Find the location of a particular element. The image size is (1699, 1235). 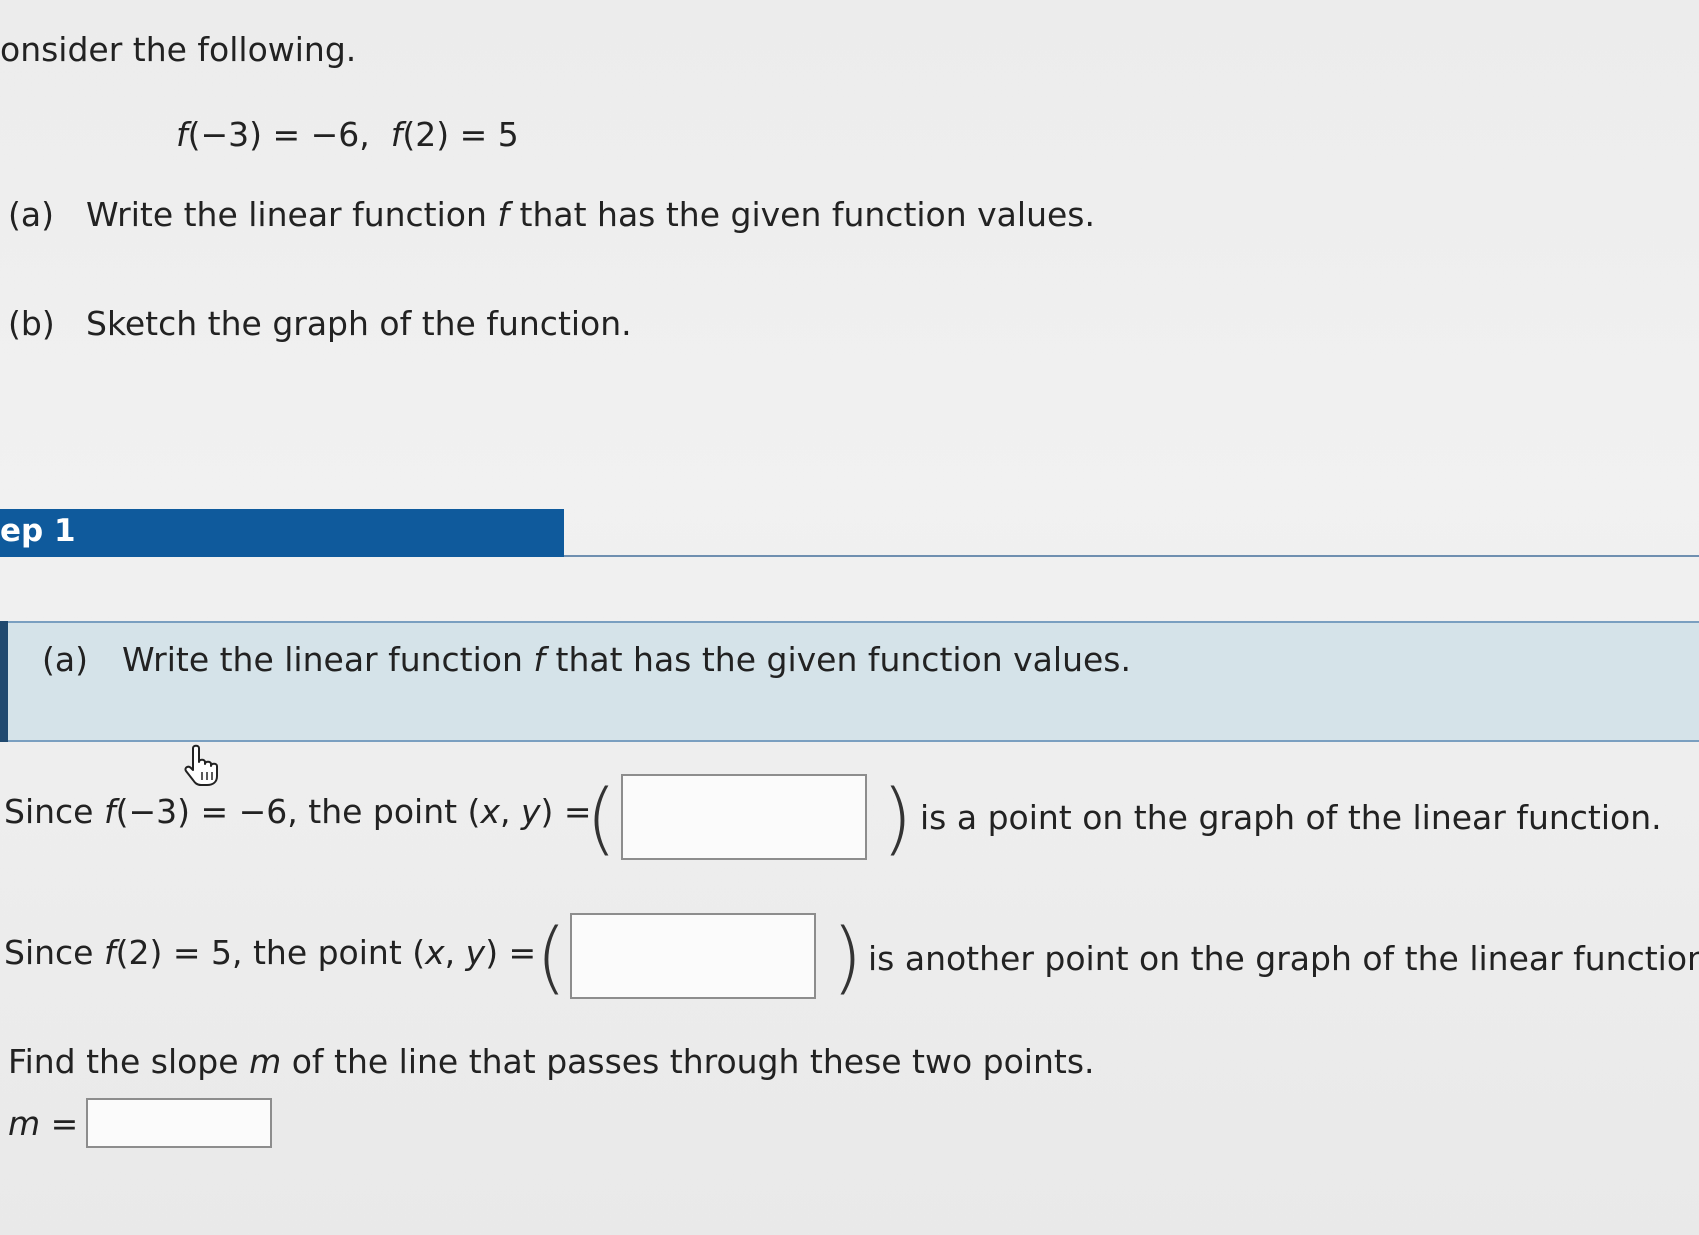

slope-label: m = is located at coordinates (43, 1123).